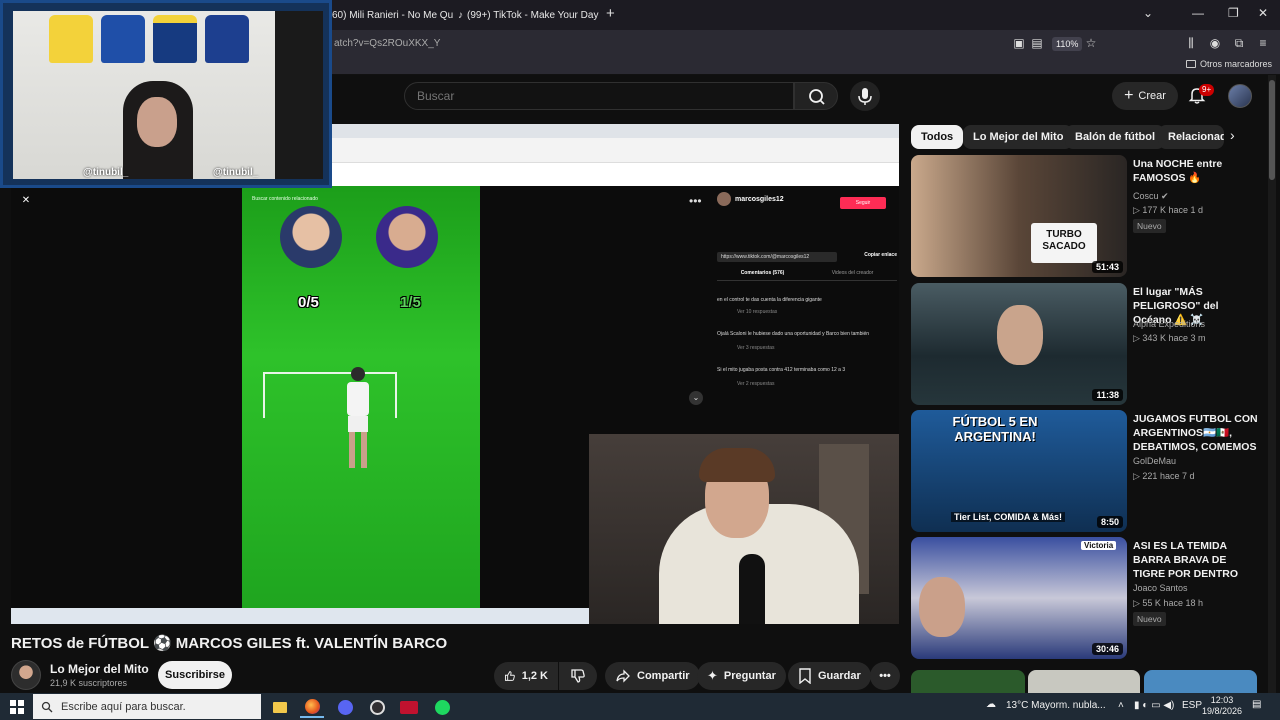  What do you see at coordinates (1099, 545) in the screenshot?
I see `thumbnail-location: Victoria` at bounding box center [1099, 545].